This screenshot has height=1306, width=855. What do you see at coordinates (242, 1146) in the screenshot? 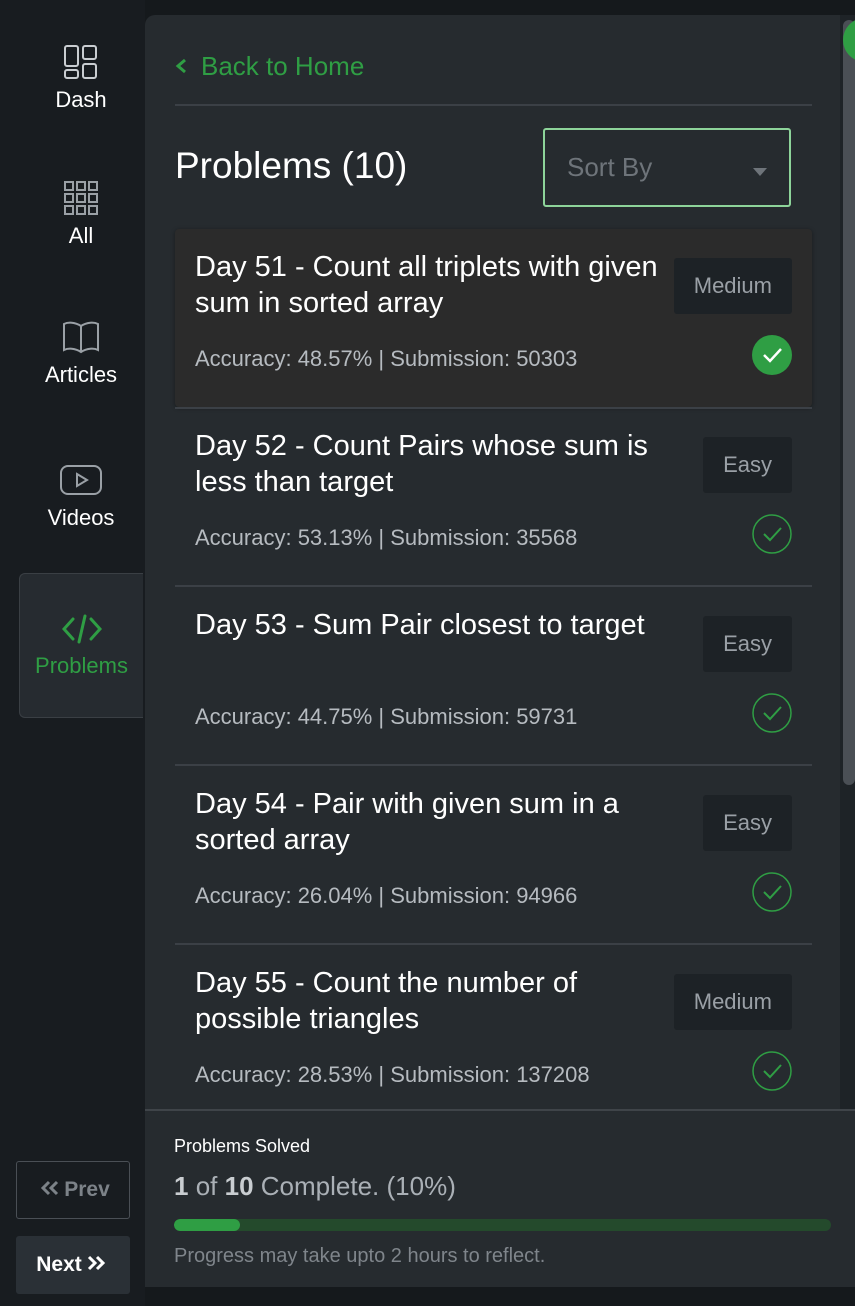
I see `progress-label: Problems Solved` at bounding box center [242, 1146].